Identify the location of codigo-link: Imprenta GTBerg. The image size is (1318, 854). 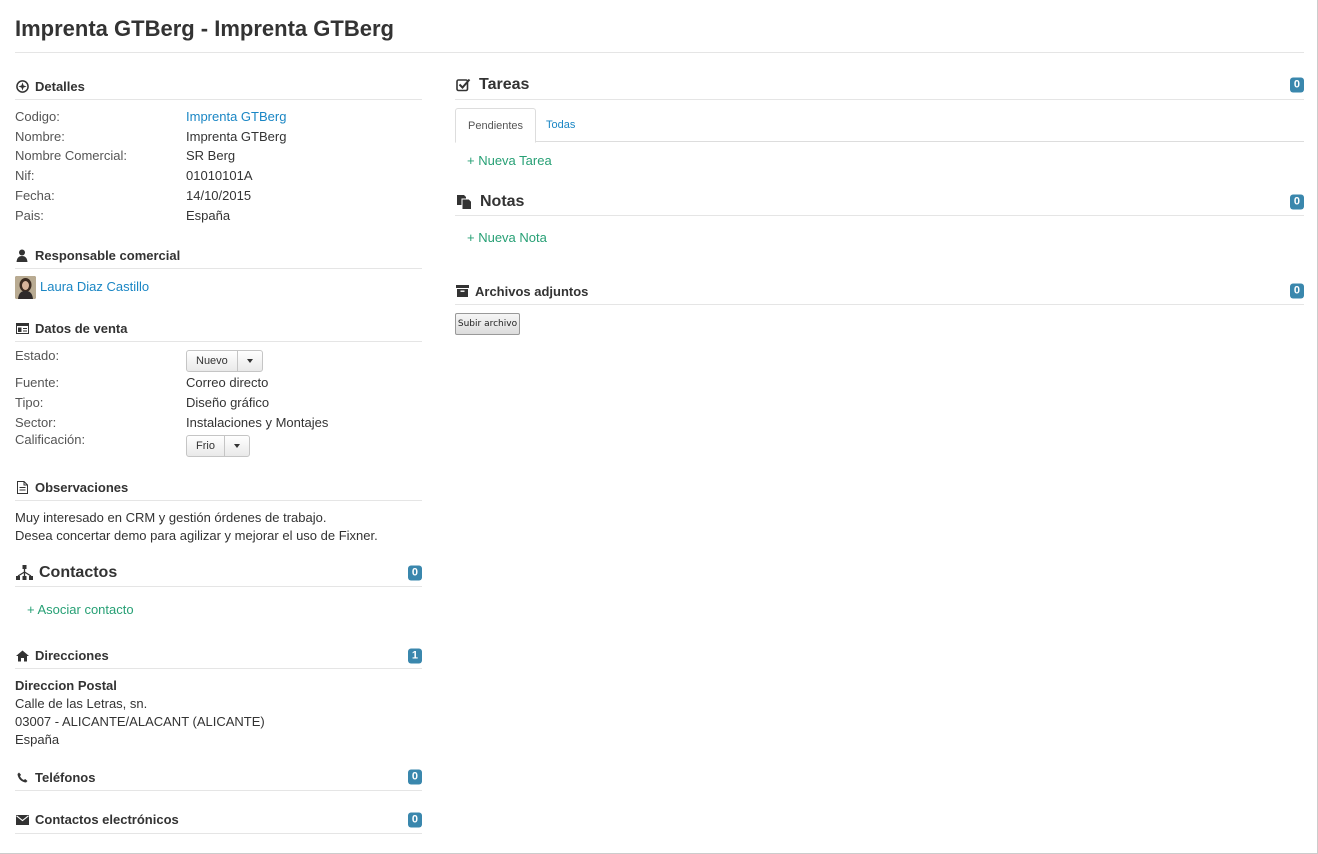
(236, 116).